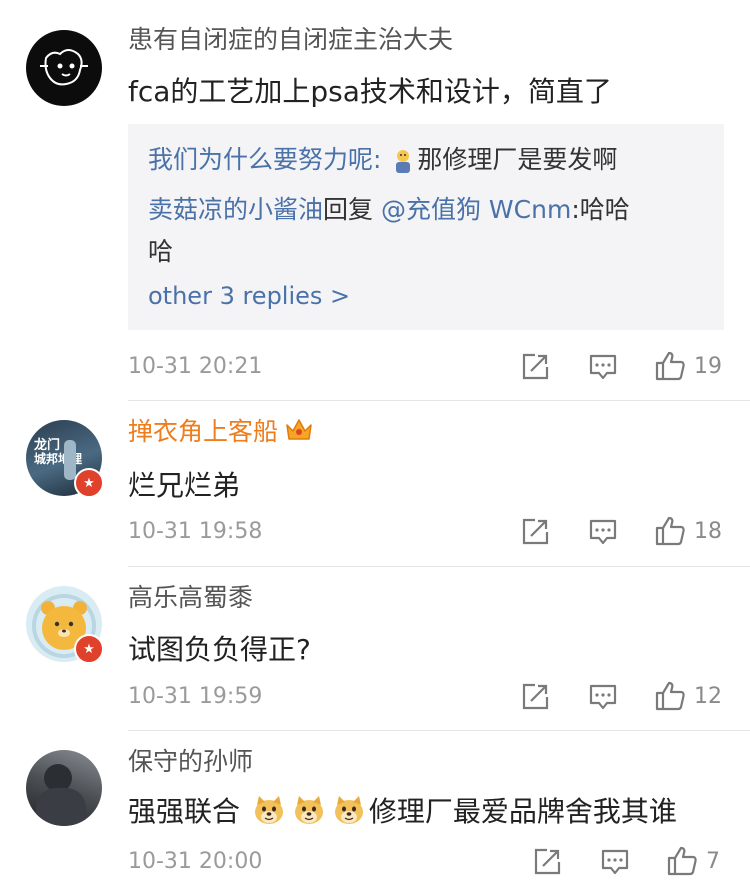  Describe the element at coordinates (219, 649) in the screenshot. I see `comment-text: 试图负负得正?` at that location.